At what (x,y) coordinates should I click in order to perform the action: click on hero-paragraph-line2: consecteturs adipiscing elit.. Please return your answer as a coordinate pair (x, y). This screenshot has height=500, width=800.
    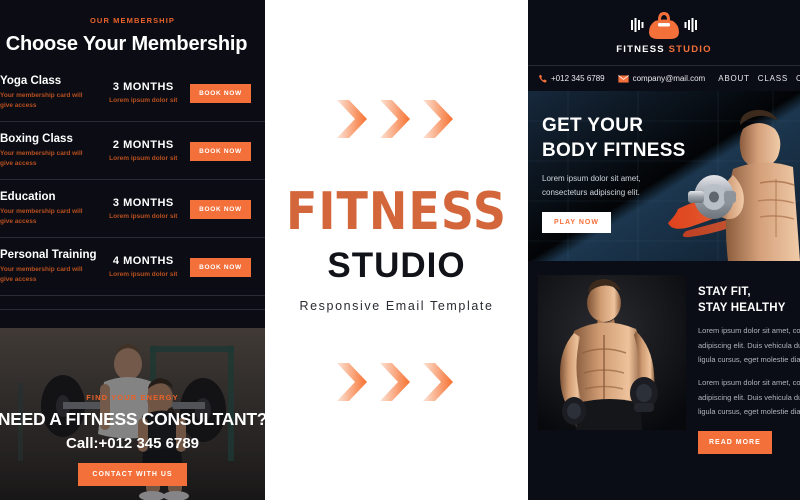
    Looking at the image, I should click on (591, 193).